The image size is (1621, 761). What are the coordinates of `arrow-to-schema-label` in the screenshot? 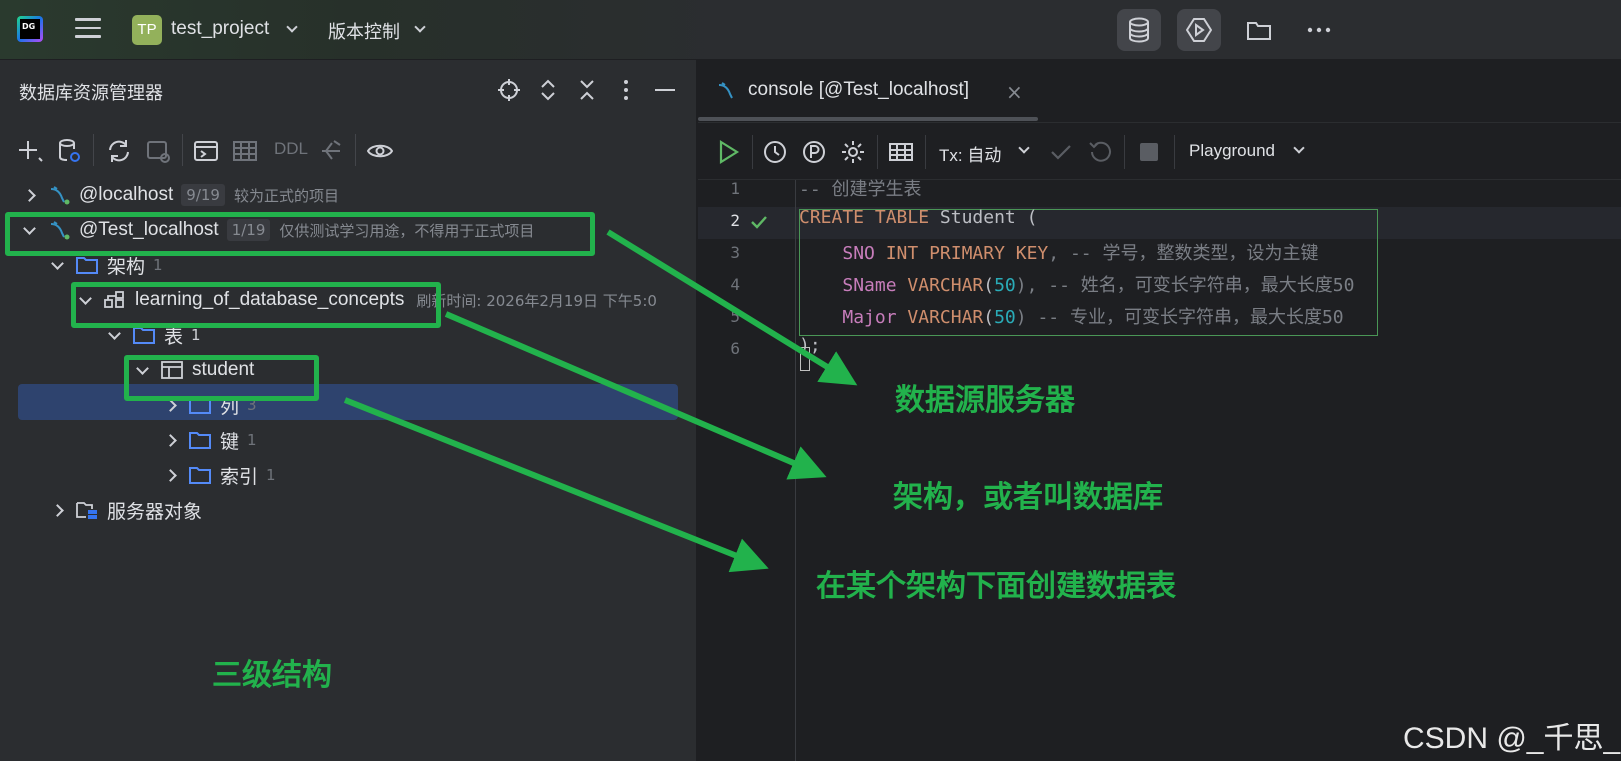 It's located at (635, 395).